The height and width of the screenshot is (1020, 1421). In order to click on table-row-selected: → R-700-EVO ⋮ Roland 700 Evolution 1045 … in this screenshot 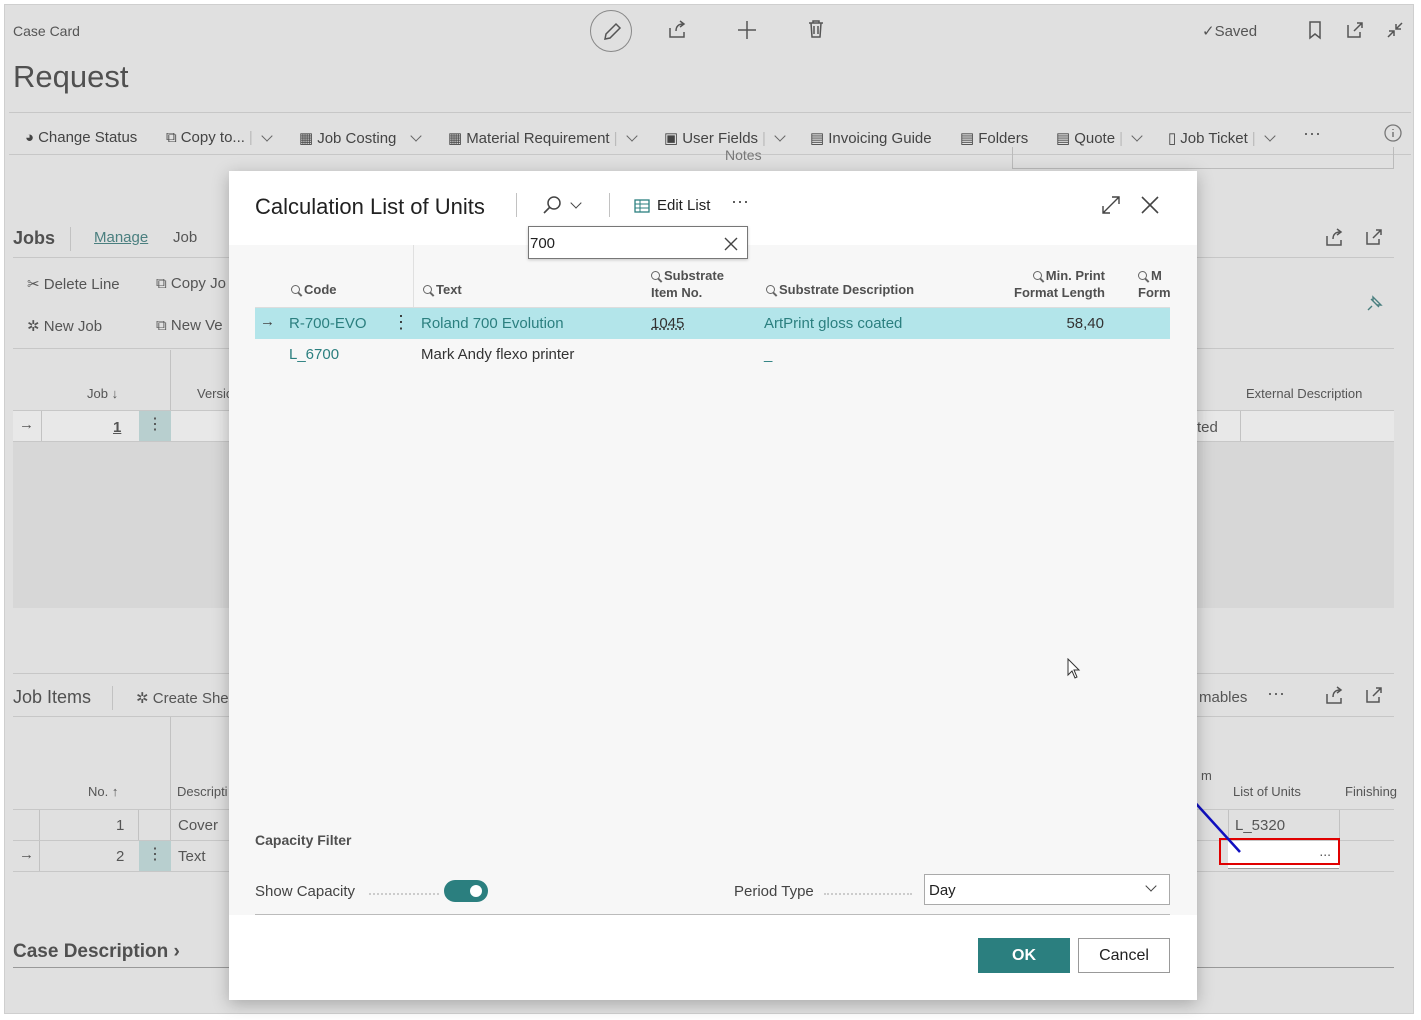, I will do `click(712, 323)`.